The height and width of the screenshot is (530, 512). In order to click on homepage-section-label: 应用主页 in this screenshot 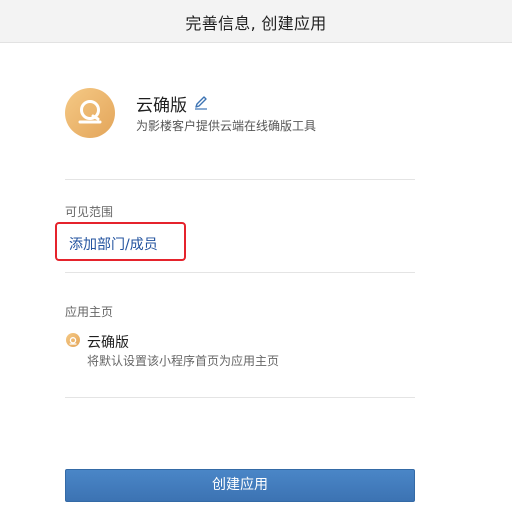, I will do `click(89, 312)`.